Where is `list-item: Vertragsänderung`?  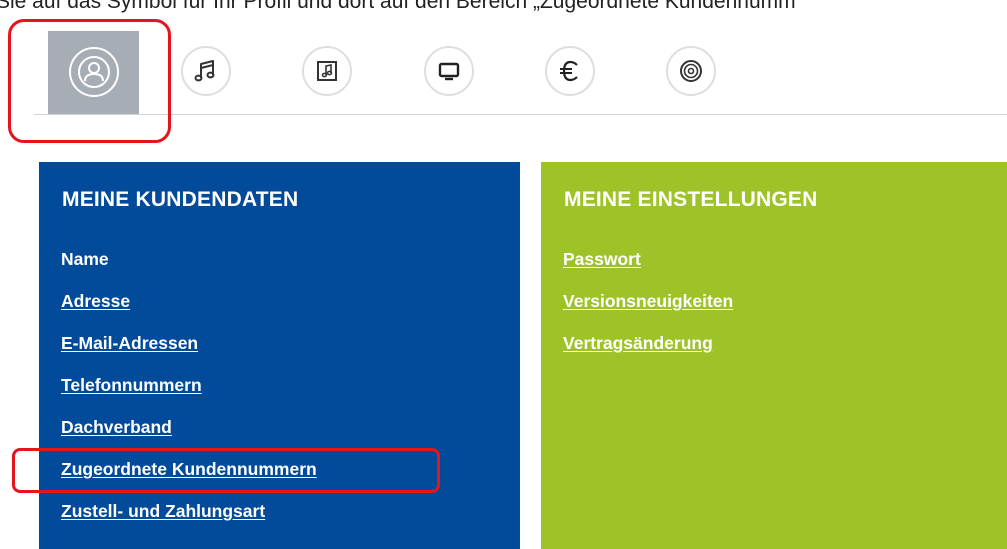
list-item: Vertragsänderung is located at coordinates (648, 353).